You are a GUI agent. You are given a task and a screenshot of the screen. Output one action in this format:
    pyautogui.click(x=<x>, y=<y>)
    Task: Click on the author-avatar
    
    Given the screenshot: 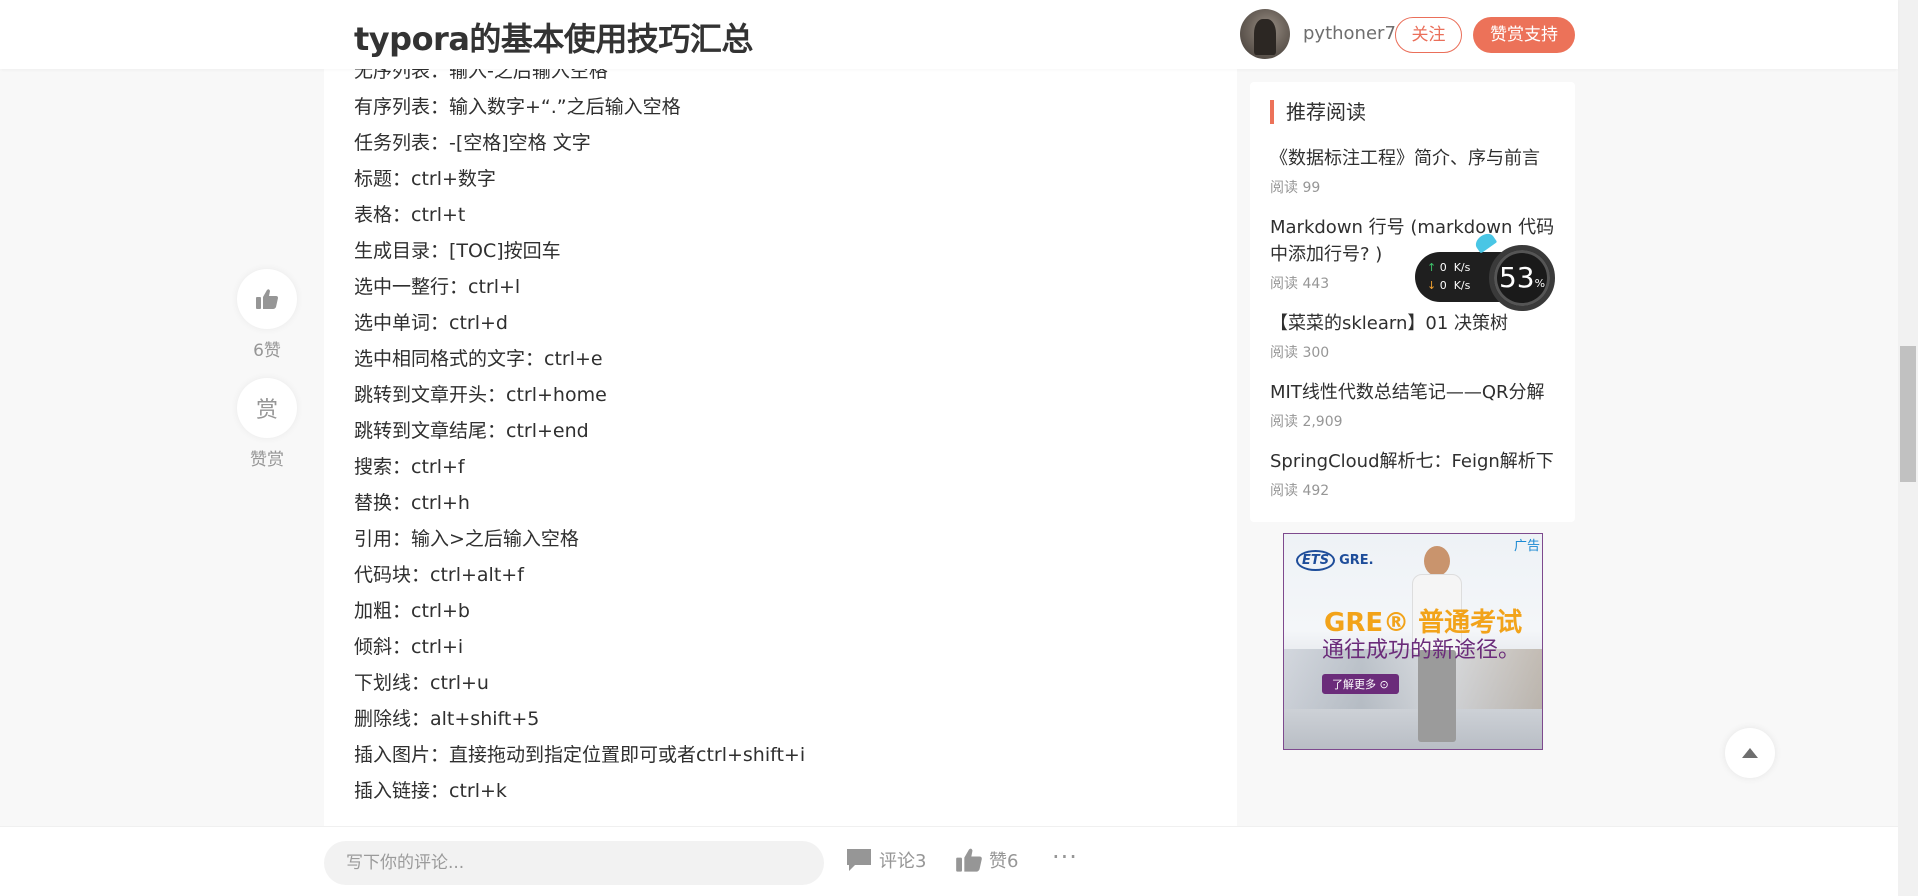 What is the action you would take?
    pyautogui.click(x=1265, y=34)
    